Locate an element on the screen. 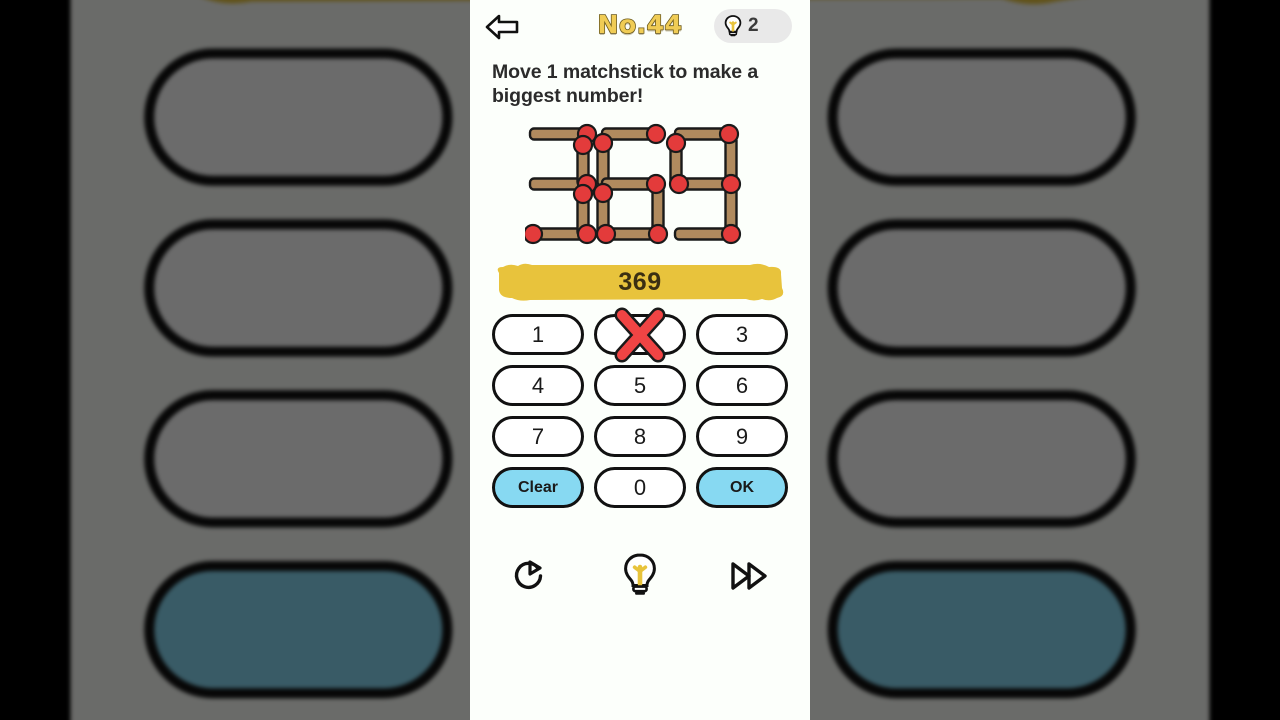 The width and height of the screenshot is (1280, 720). answer-value: 369 is located at coordinates (640, 281).